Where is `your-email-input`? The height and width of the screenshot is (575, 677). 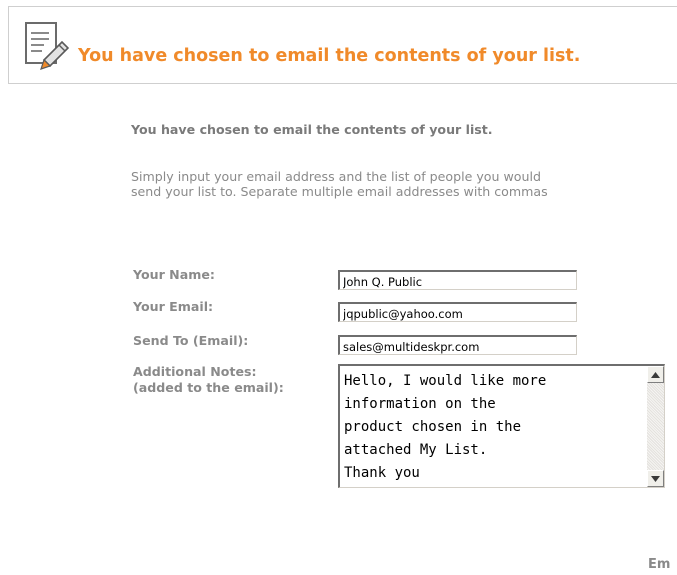
your-email-input is located at coordinates (457, 312).